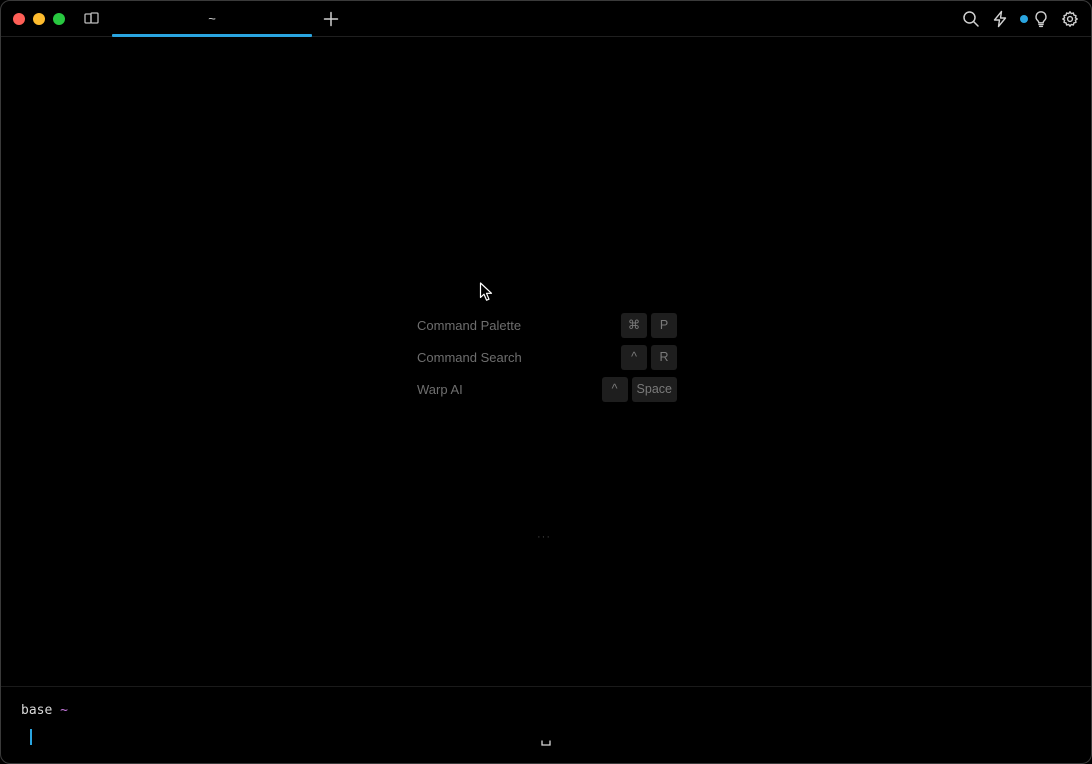 This screenshot has width=1092, height=764. I want to click on shortcut-label: Command Palette, so click(469, 325).